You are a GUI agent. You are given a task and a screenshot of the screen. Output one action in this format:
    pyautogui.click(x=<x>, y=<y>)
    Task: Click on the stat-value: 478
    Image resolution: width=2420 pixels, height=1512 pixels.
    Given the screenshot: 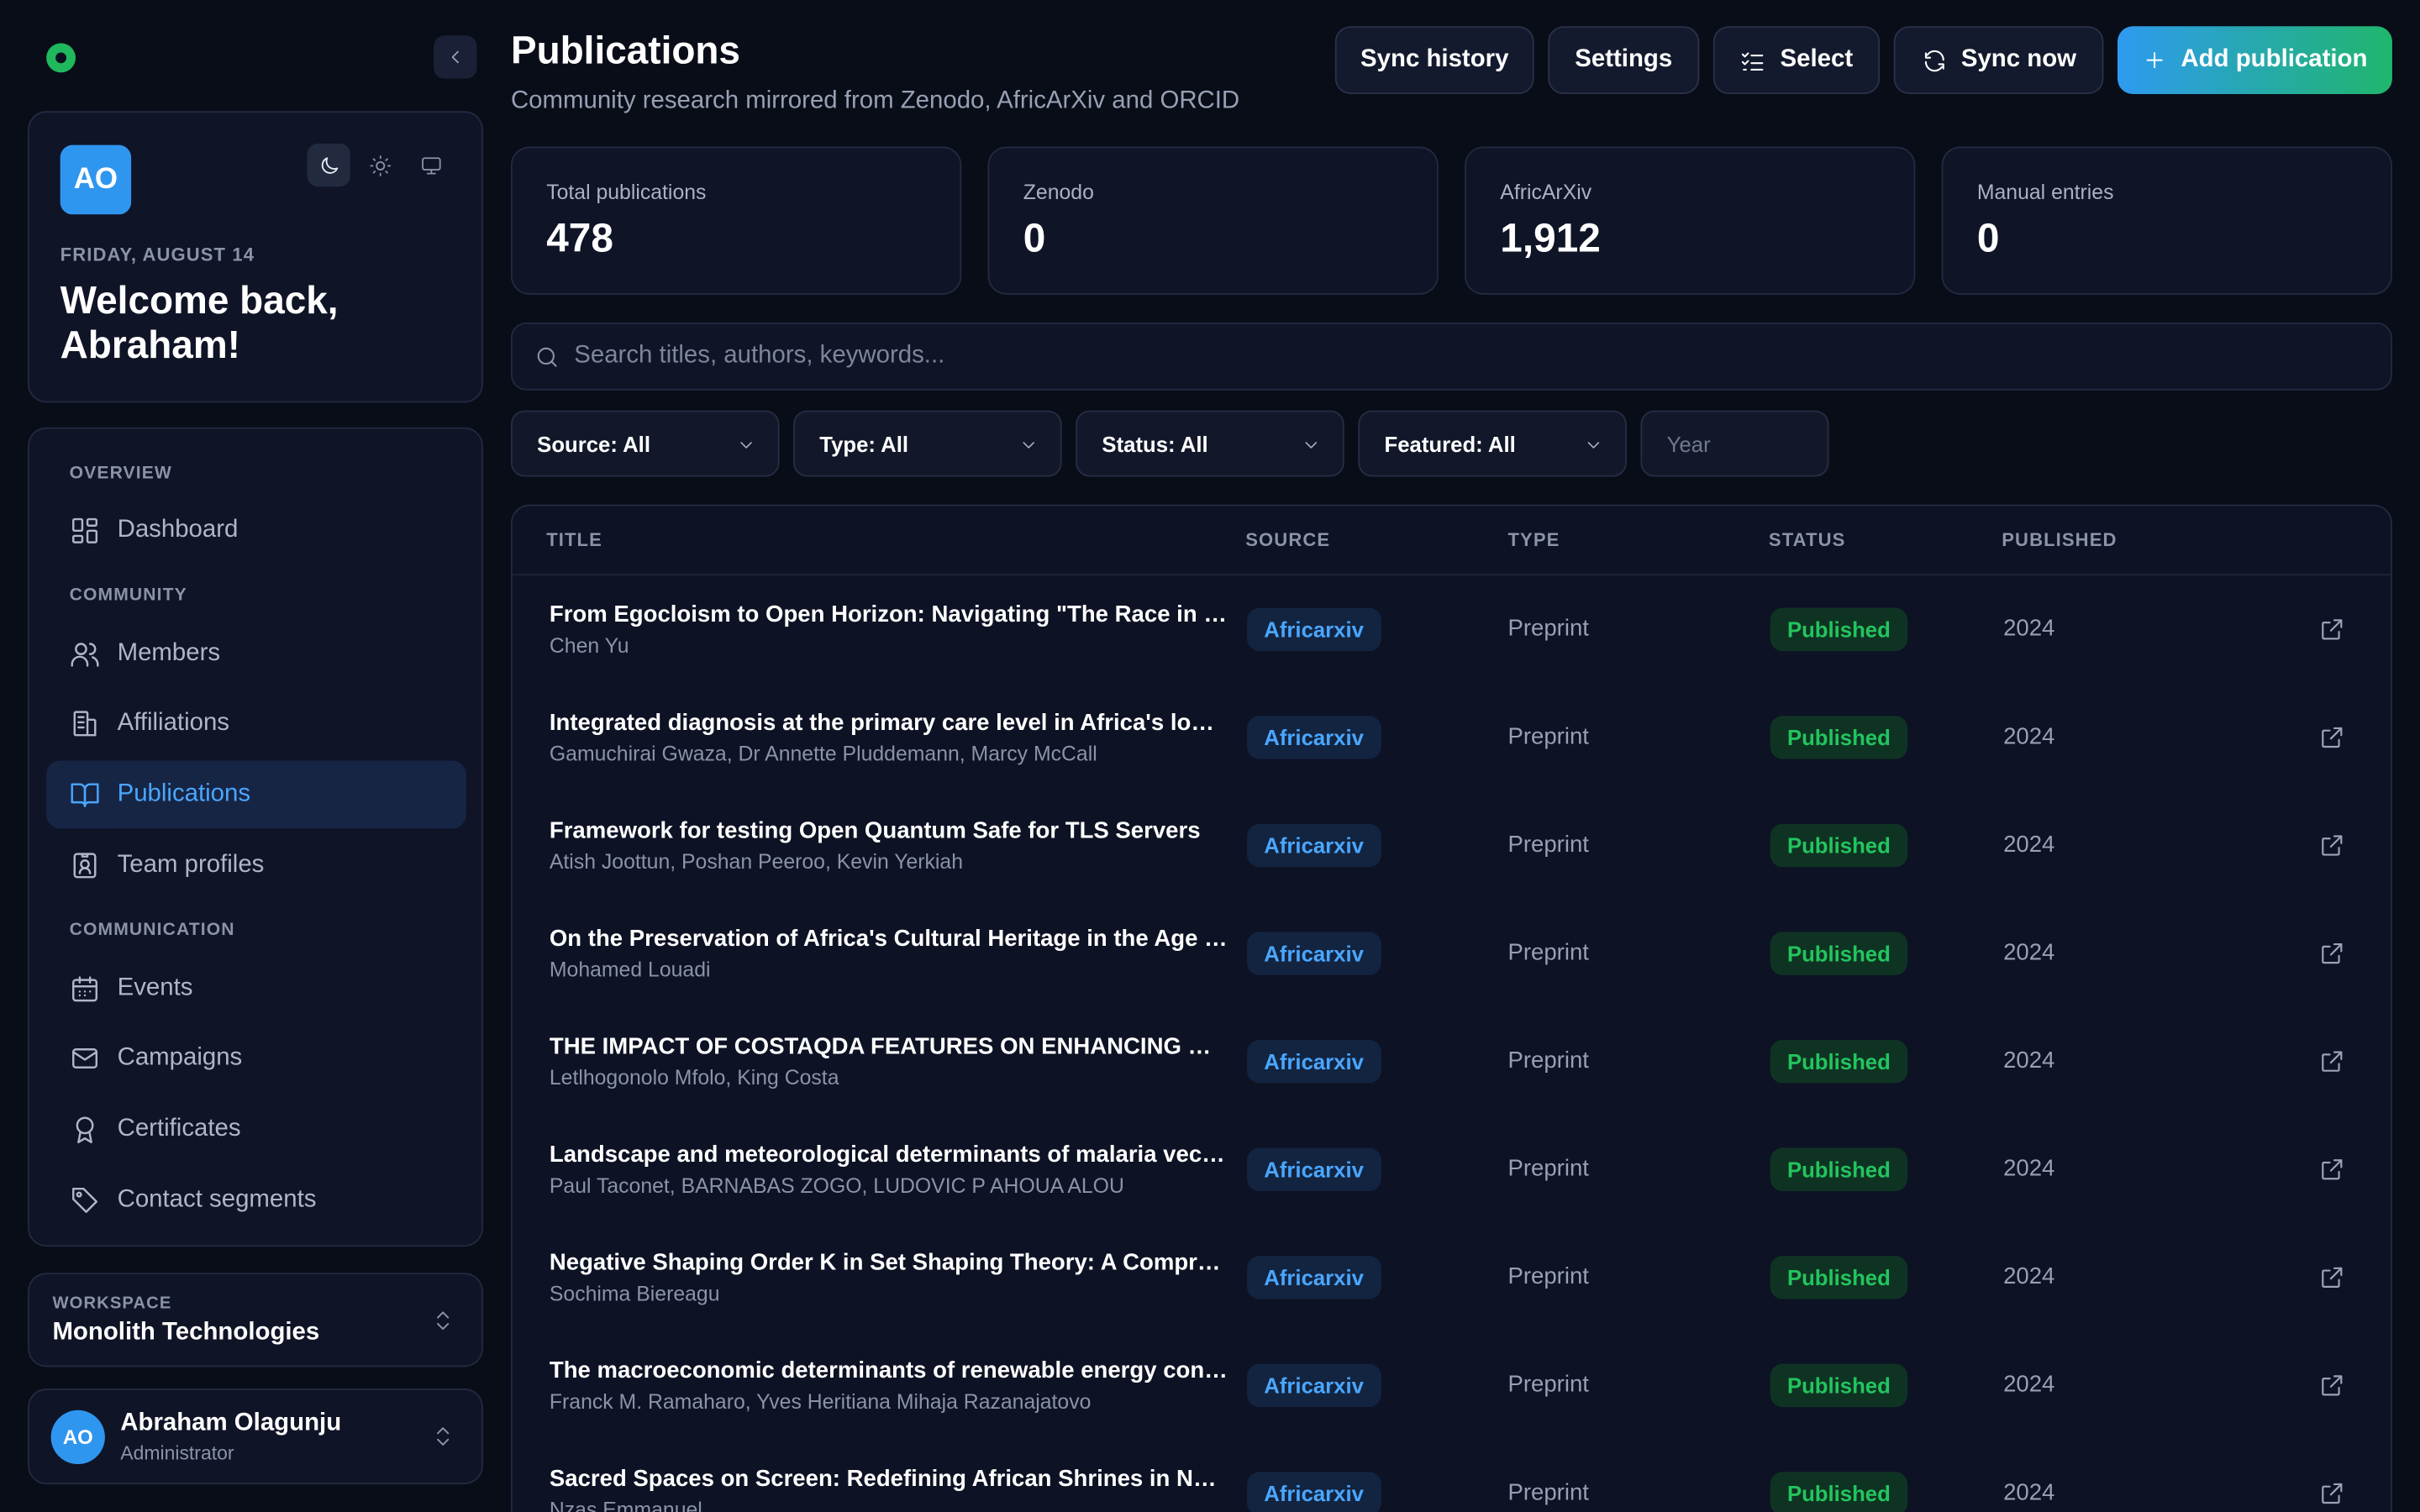 What is the action you would take?
    pyautogui.click(x=579, y=237)
    